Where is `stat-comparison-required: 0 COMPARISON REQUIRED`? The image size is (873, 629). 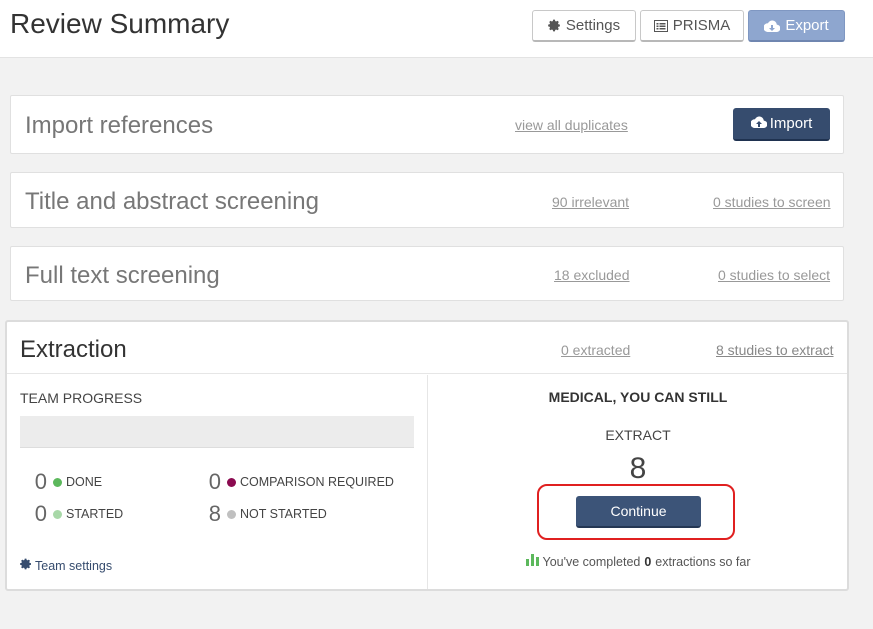
stat-comparison-required: 0 COMPARISON REQUIRED is located at coordinates (297, 482).